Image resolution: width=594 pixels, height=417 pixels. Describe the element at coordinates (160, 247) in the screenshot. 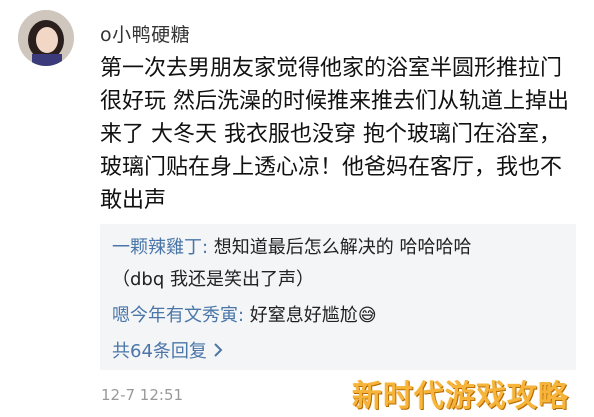

I see `reply-author: 一颗辣雞丁:` at that location.